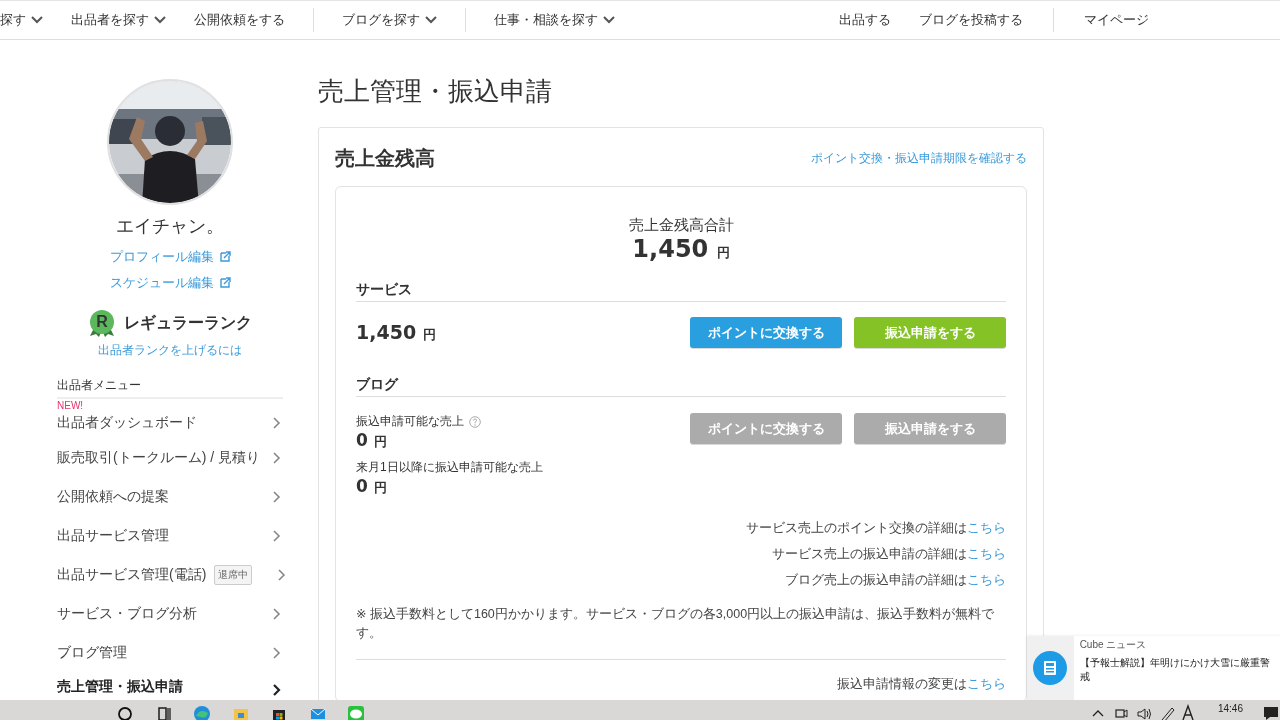  What do you see at coordinates (1271, 712) in the screenshot?
I see `notification-icon` at bounding box center [1271, 712].